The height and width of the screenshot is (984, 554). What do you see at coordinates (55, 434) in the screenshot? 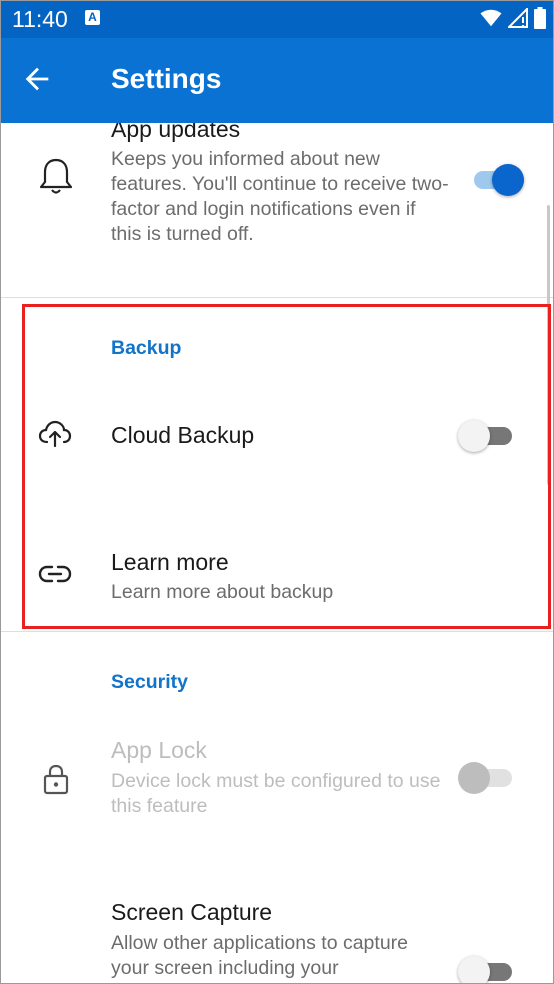
I see `cloud-upload-icon` at bounding box center [55, 434].